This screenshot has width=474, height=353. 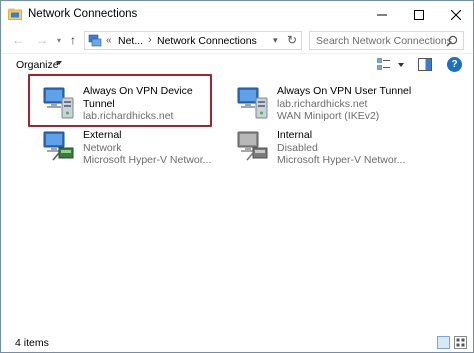 I want to click on connection-device: WAN Miniport (IKEv2), so click(x=328, y=116).